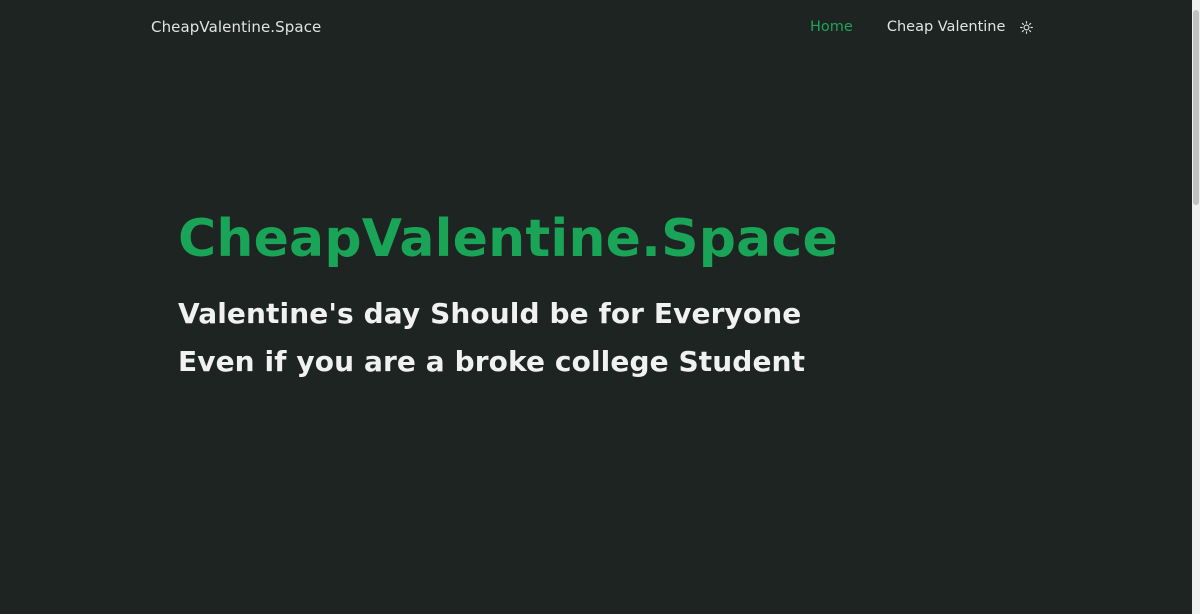 This screenshot has width=1200, height=614. What do you see at coordinates (490, 313) in the screenshot?
I see `hero-subtitle-line-1: Valentine's day Should be for Everyone` at bounding box center [490, 313].